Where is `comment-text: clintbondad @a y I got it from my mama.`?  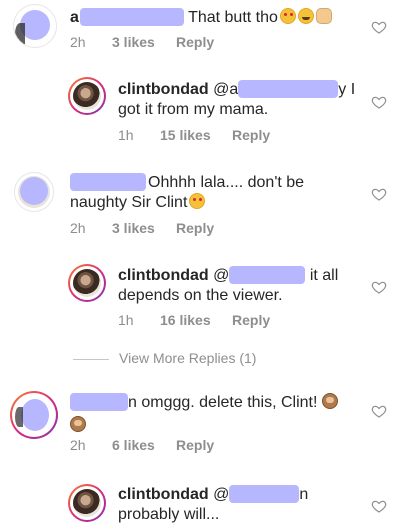 comment-text: clintbondad @a y I got it from my mama. is located at coordinates (238, 99).